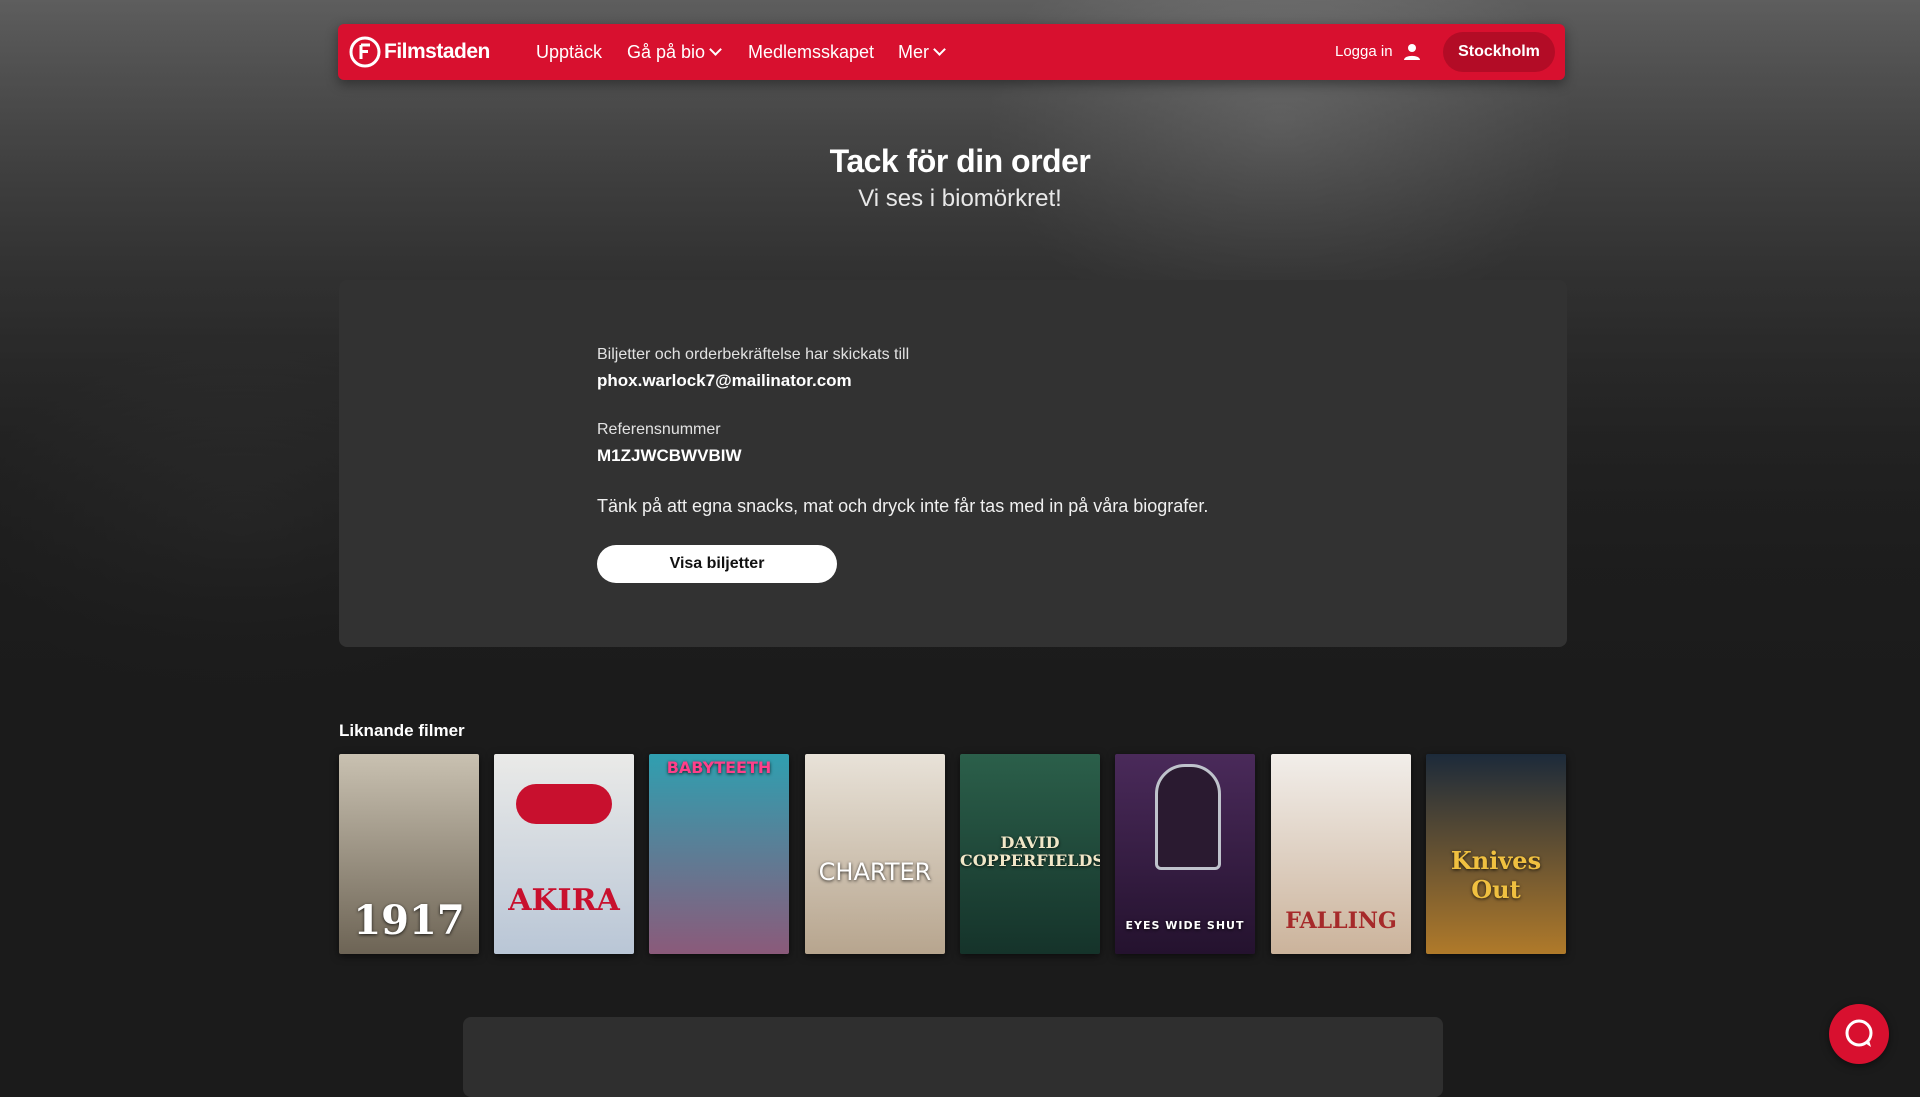 The width and height of the screenshot is (1920, 1097). What do you see at coordinates (724, 380) in the screenshot?
I see `email-value: phox.warlock7@mailinator.com` at bounding box center [724, 380].